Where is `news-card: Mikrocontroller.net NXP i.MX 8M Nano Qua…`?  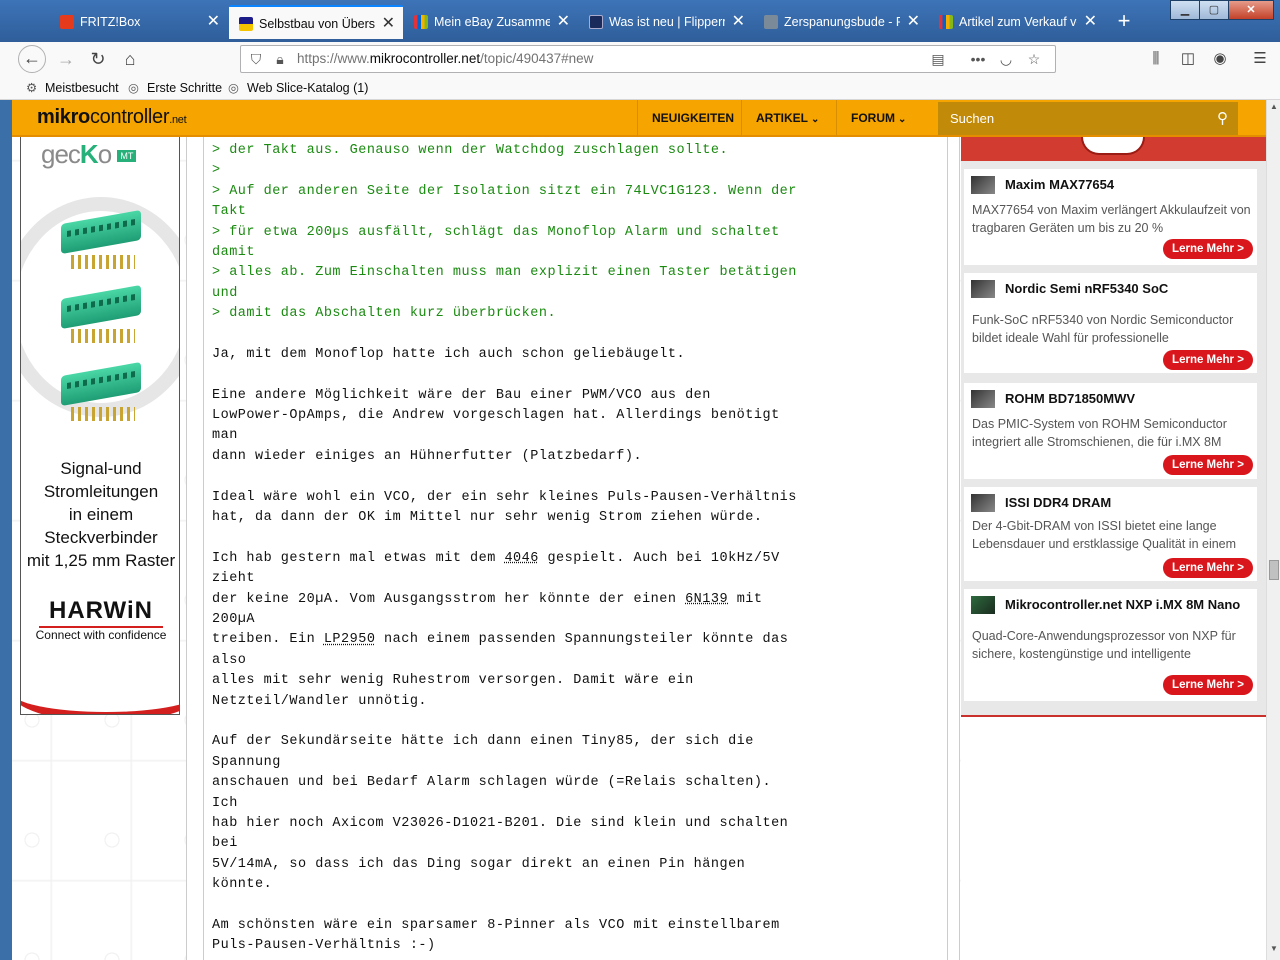 news-card: Mikrocontroller.net NXP i.MX 8M Nano Qua… is located at coordinates (1110, 645).